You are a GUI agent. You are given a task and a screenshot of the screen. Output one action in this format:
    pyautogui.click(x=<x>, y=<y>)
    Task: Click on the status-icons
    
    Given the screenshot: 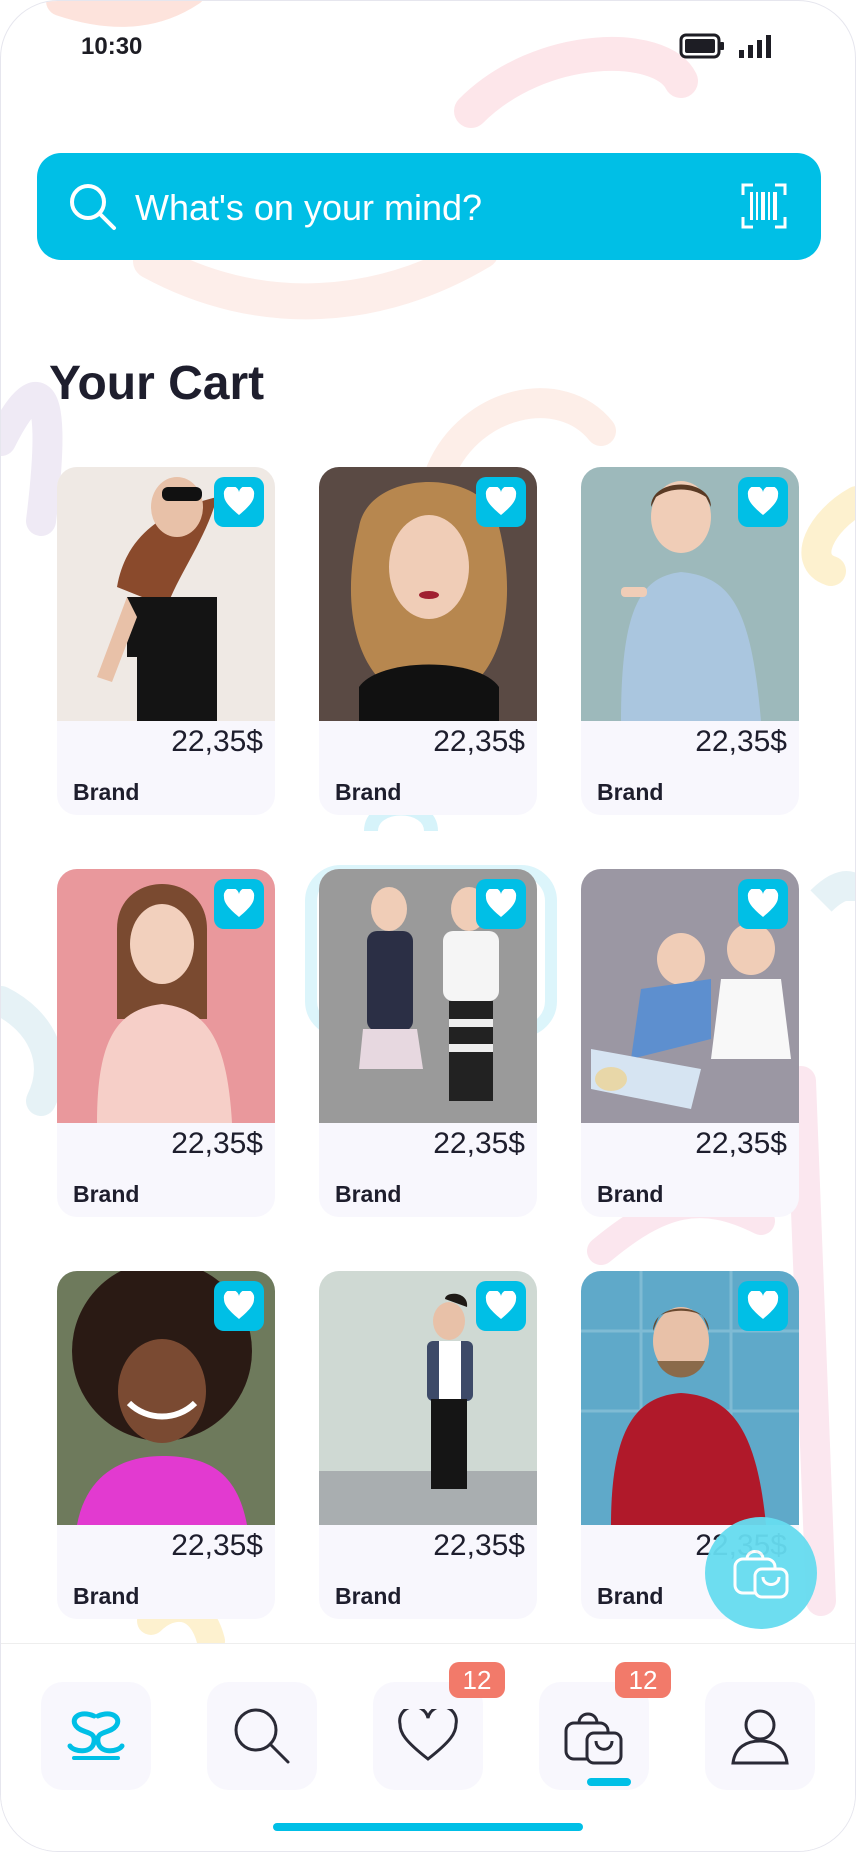 What is the action you would take?
    pyautogui.click(x=726, y=46)
    